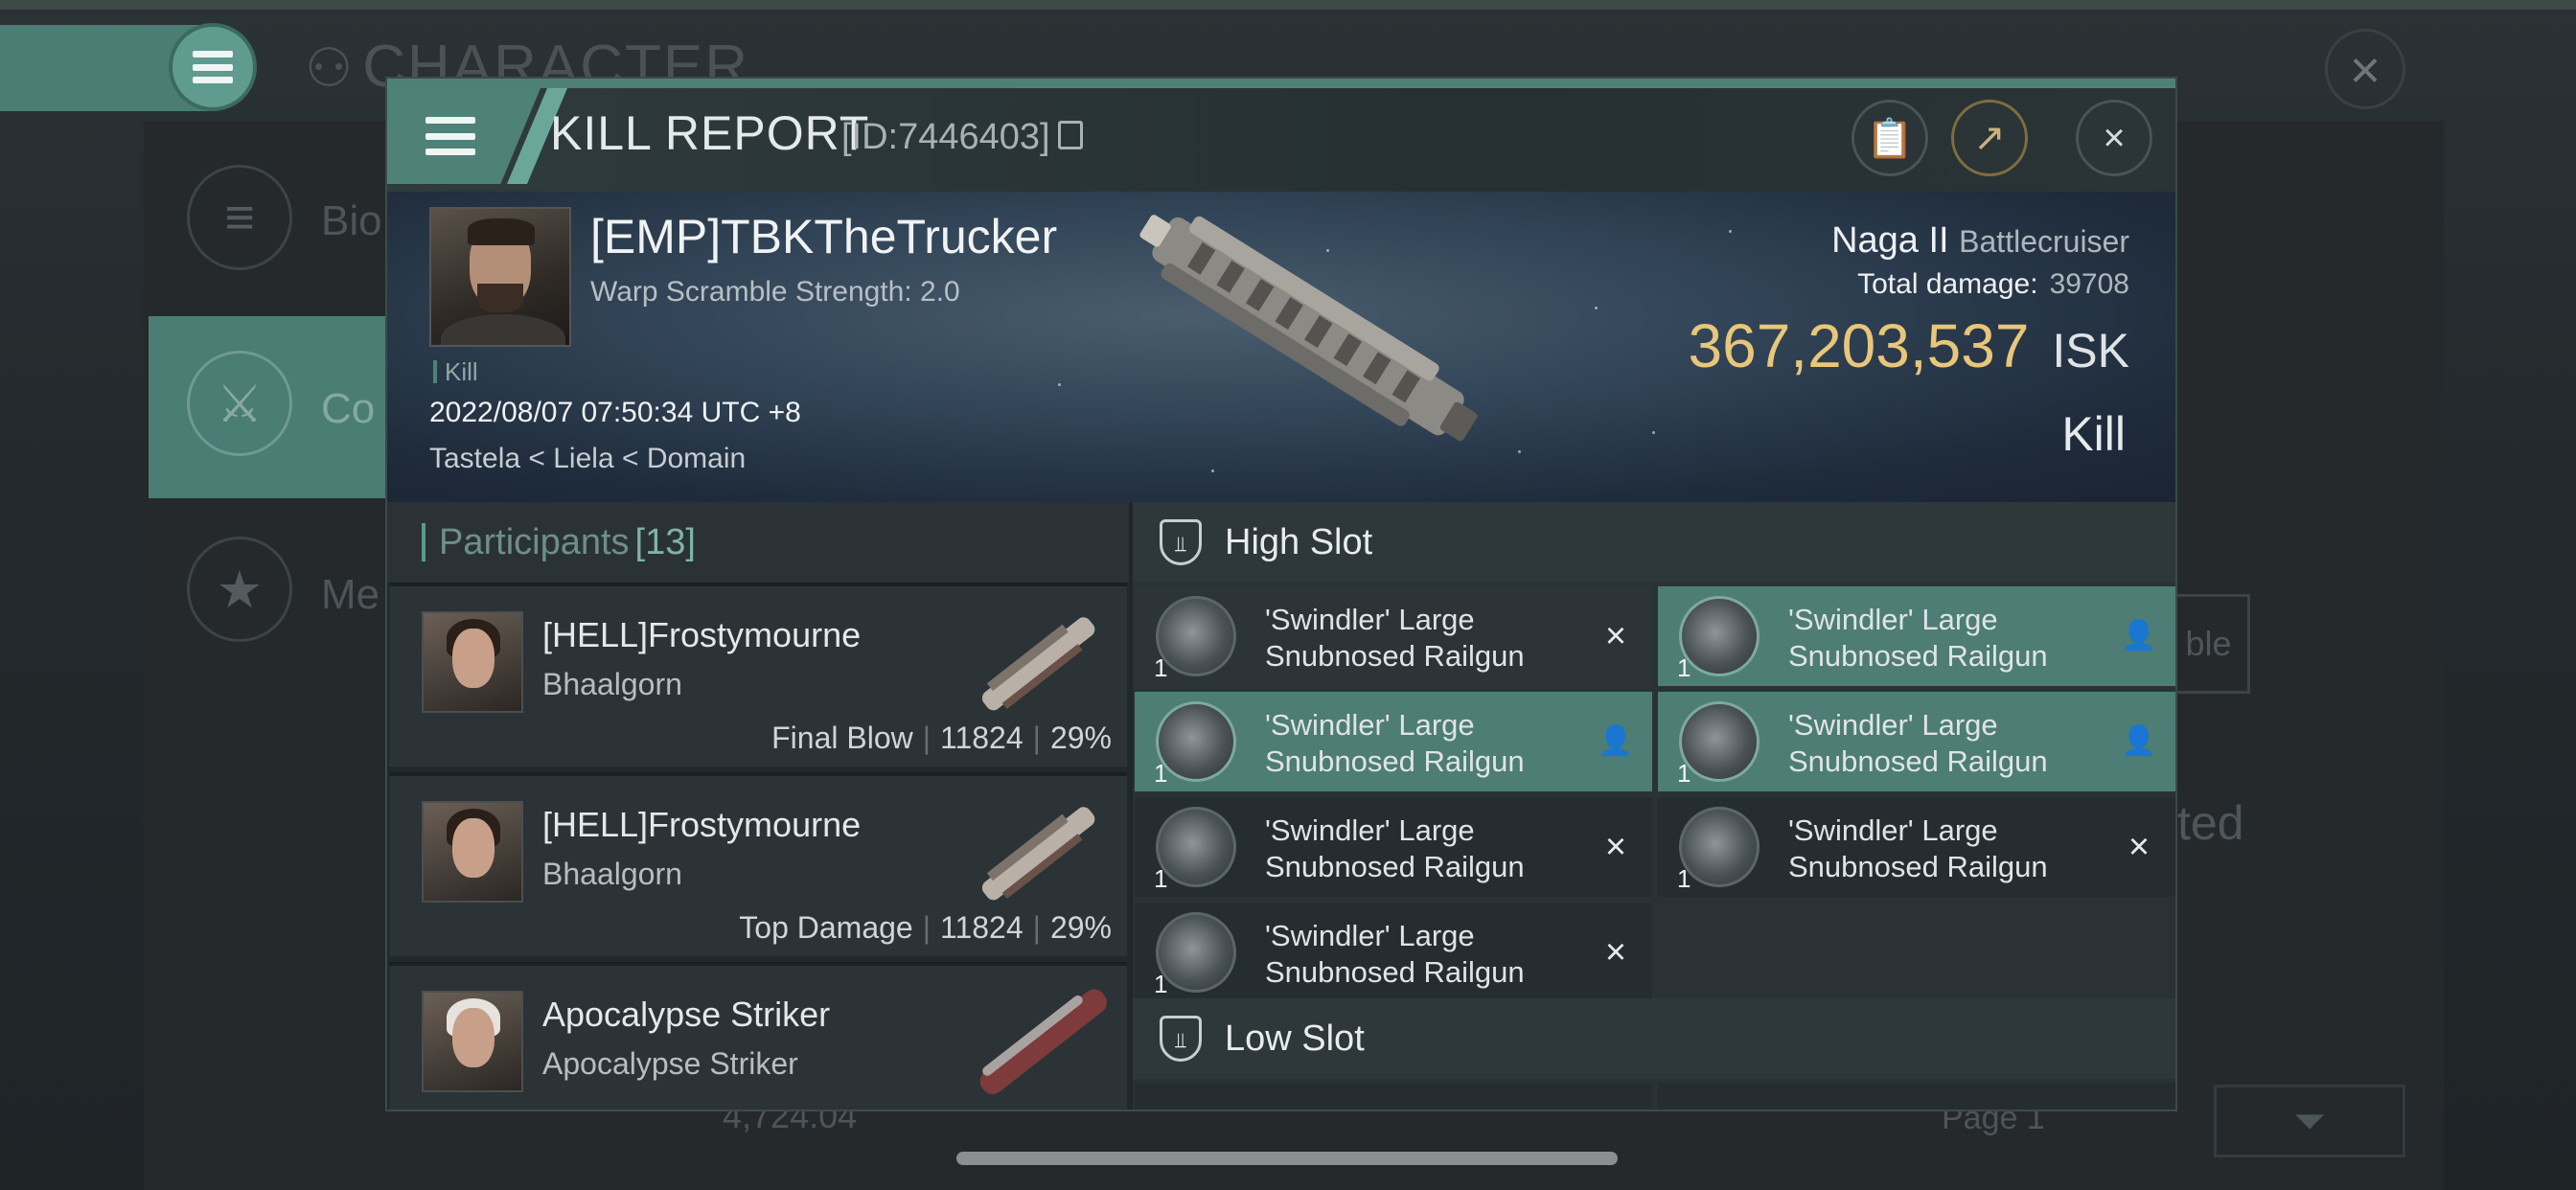  Describe the element at coordinates (239, 590) in the screenshot. I see `star-icon: ★` at that location.